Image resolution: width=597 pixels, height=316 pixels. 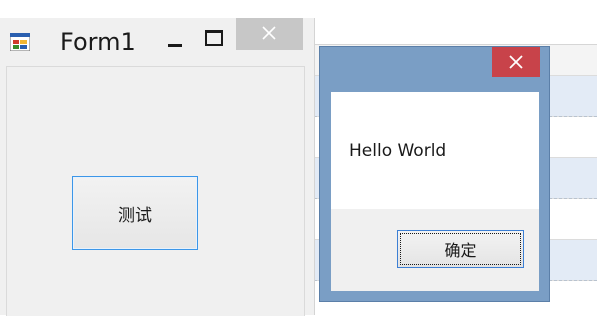 What do you see at coordinates (20, 42) in the screenshot?
I see `app-form-icon` at bounding box center [20, 42].